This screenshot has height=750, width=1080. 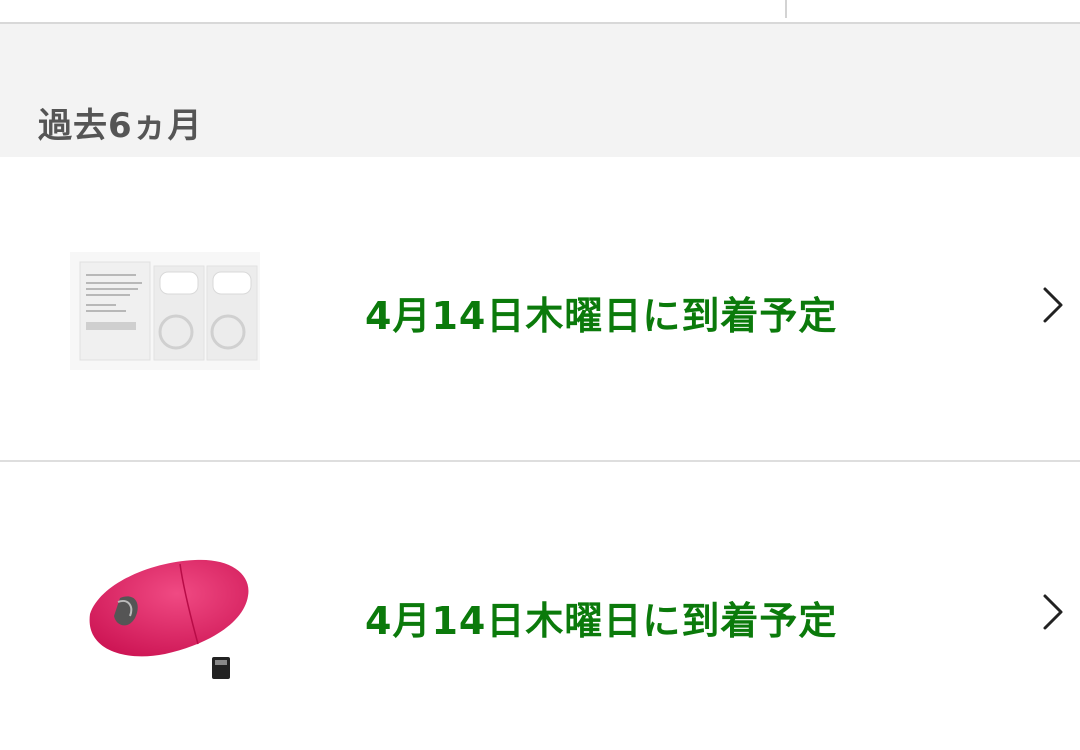 I want to click on top-bar-divider, so click(x=786, y=9).